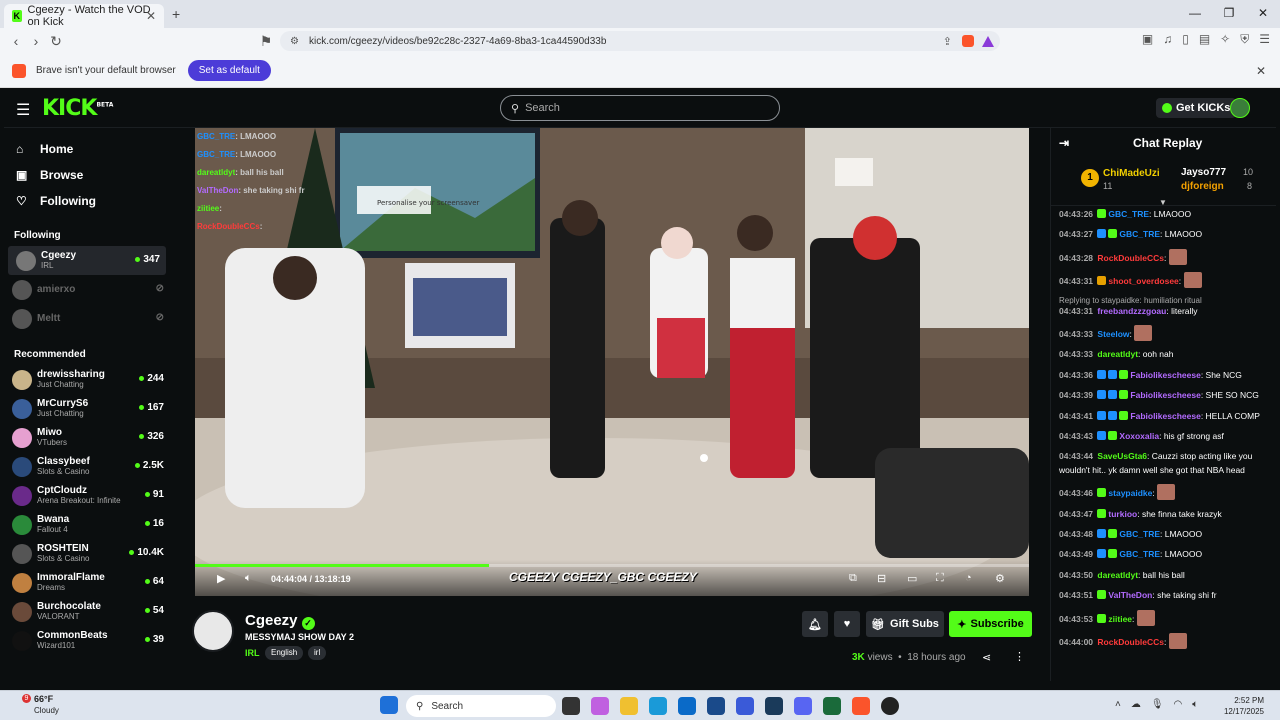  What do you see at coordinates (176, 14) in the screenshot?
I see `new-tab-button: +` at bounding box center [176, 14].